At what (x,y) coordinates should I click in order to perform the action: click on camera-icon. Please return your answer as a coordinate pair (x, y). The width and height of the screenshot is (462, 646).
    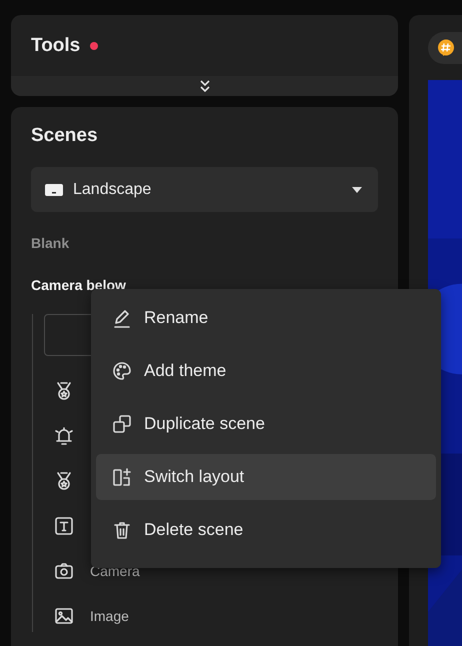
    Looking at the image, I should click on (64, 570).